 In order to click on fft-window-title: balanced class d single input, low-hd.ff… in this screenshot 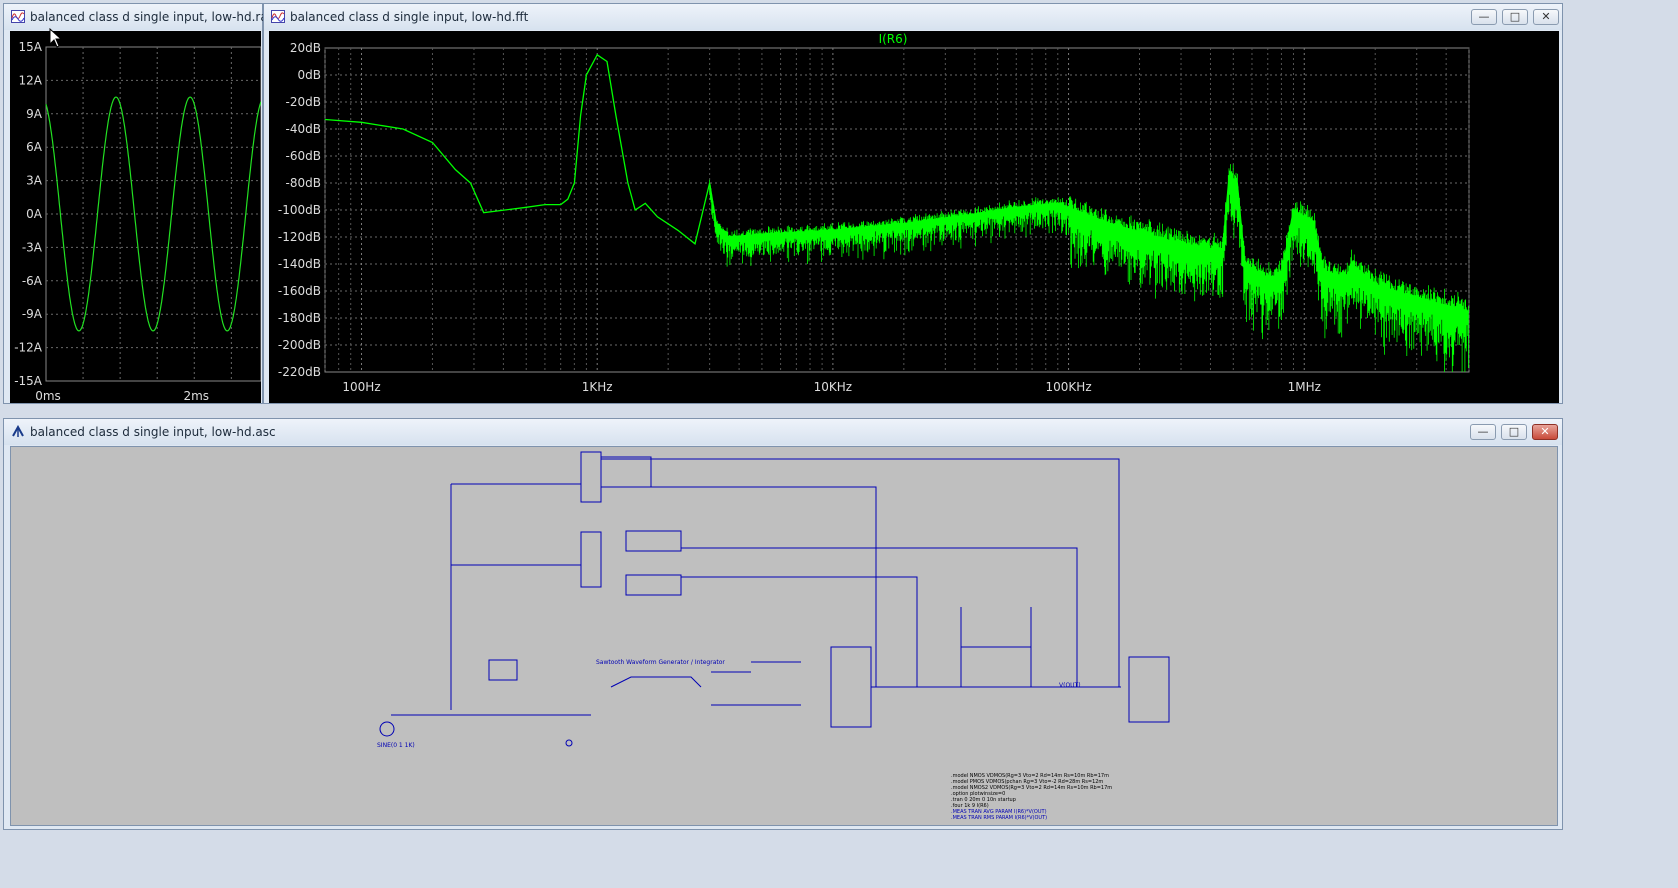, I will do `click(409, 17)`.